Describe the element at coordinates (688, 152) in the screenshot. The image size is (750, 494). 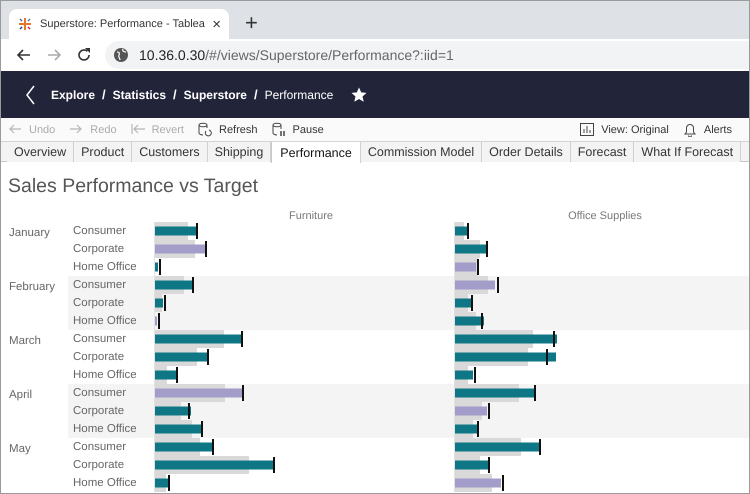
I see `sheet-tab: What If Forecast` at that location.